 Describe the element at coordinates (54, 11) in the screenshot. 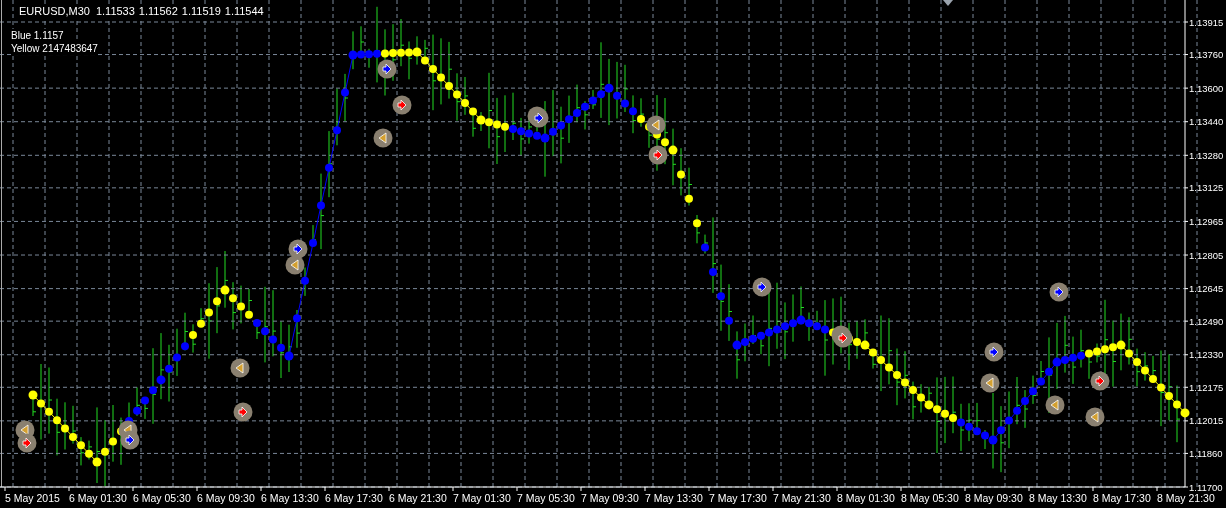

I see `symbol-label: EURUSD,M30` at that location.